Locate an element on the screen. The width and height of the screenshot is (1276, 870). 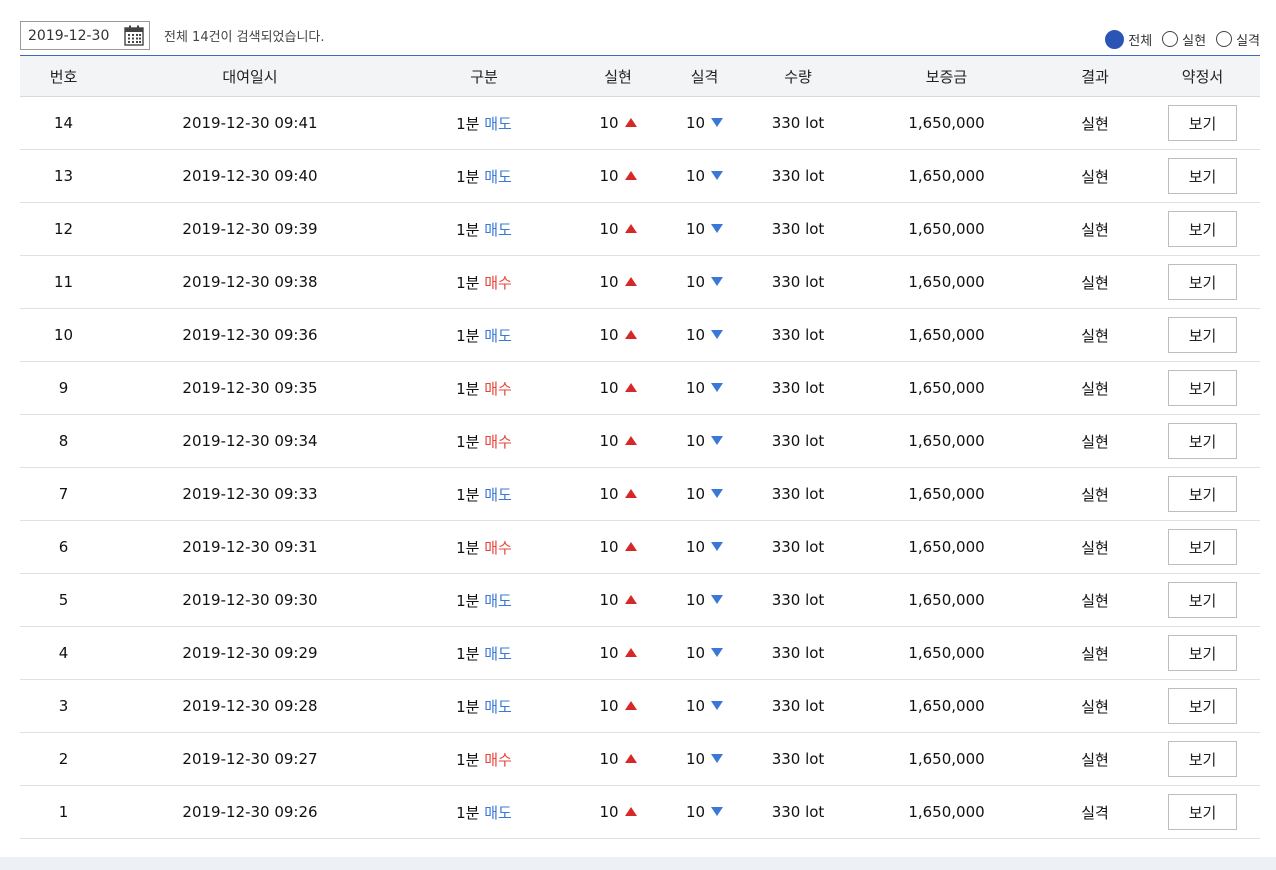
col-header-datetime: 대여일시 is located at coordinates (250, 76).